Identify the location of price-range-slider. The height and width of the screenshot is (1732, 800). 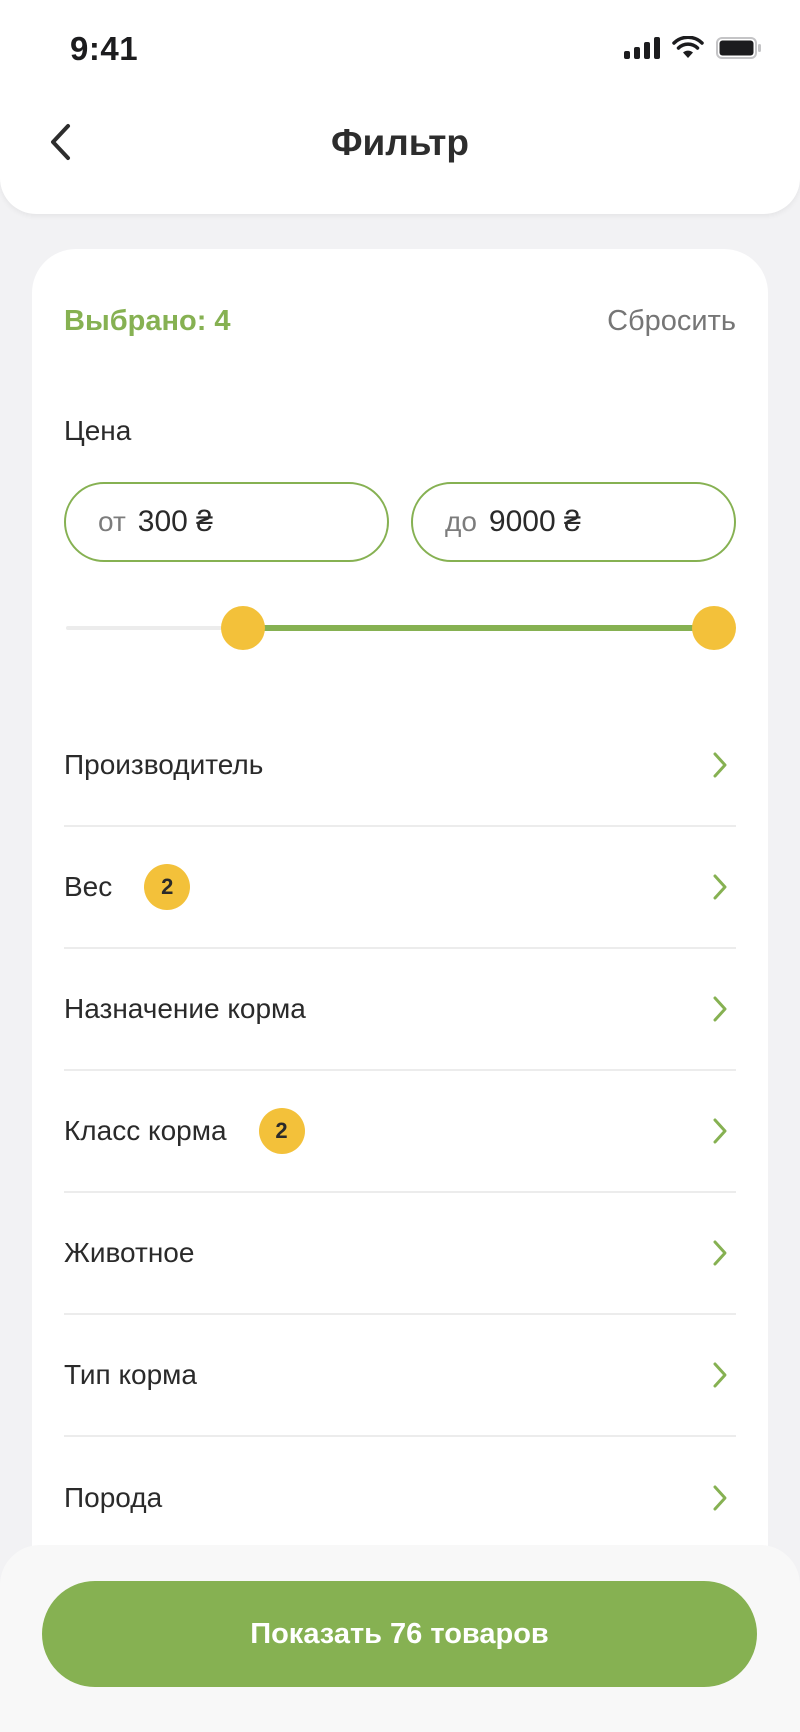
(400, 628).